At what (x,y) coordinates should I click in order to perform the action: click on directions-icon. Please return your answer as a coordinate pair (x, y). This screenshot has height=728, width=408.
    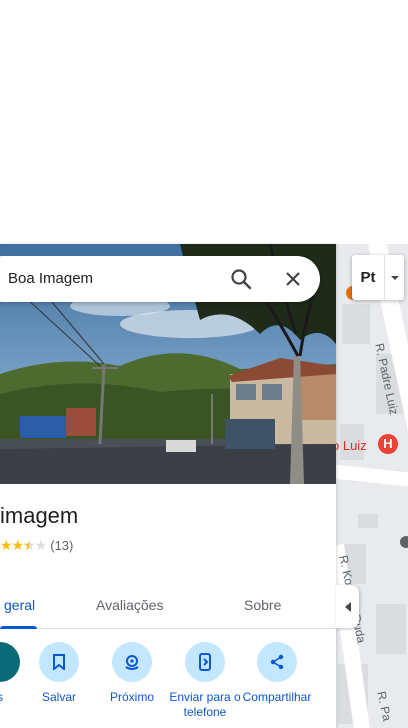
    Looking at the image, I should click on (10, 662).